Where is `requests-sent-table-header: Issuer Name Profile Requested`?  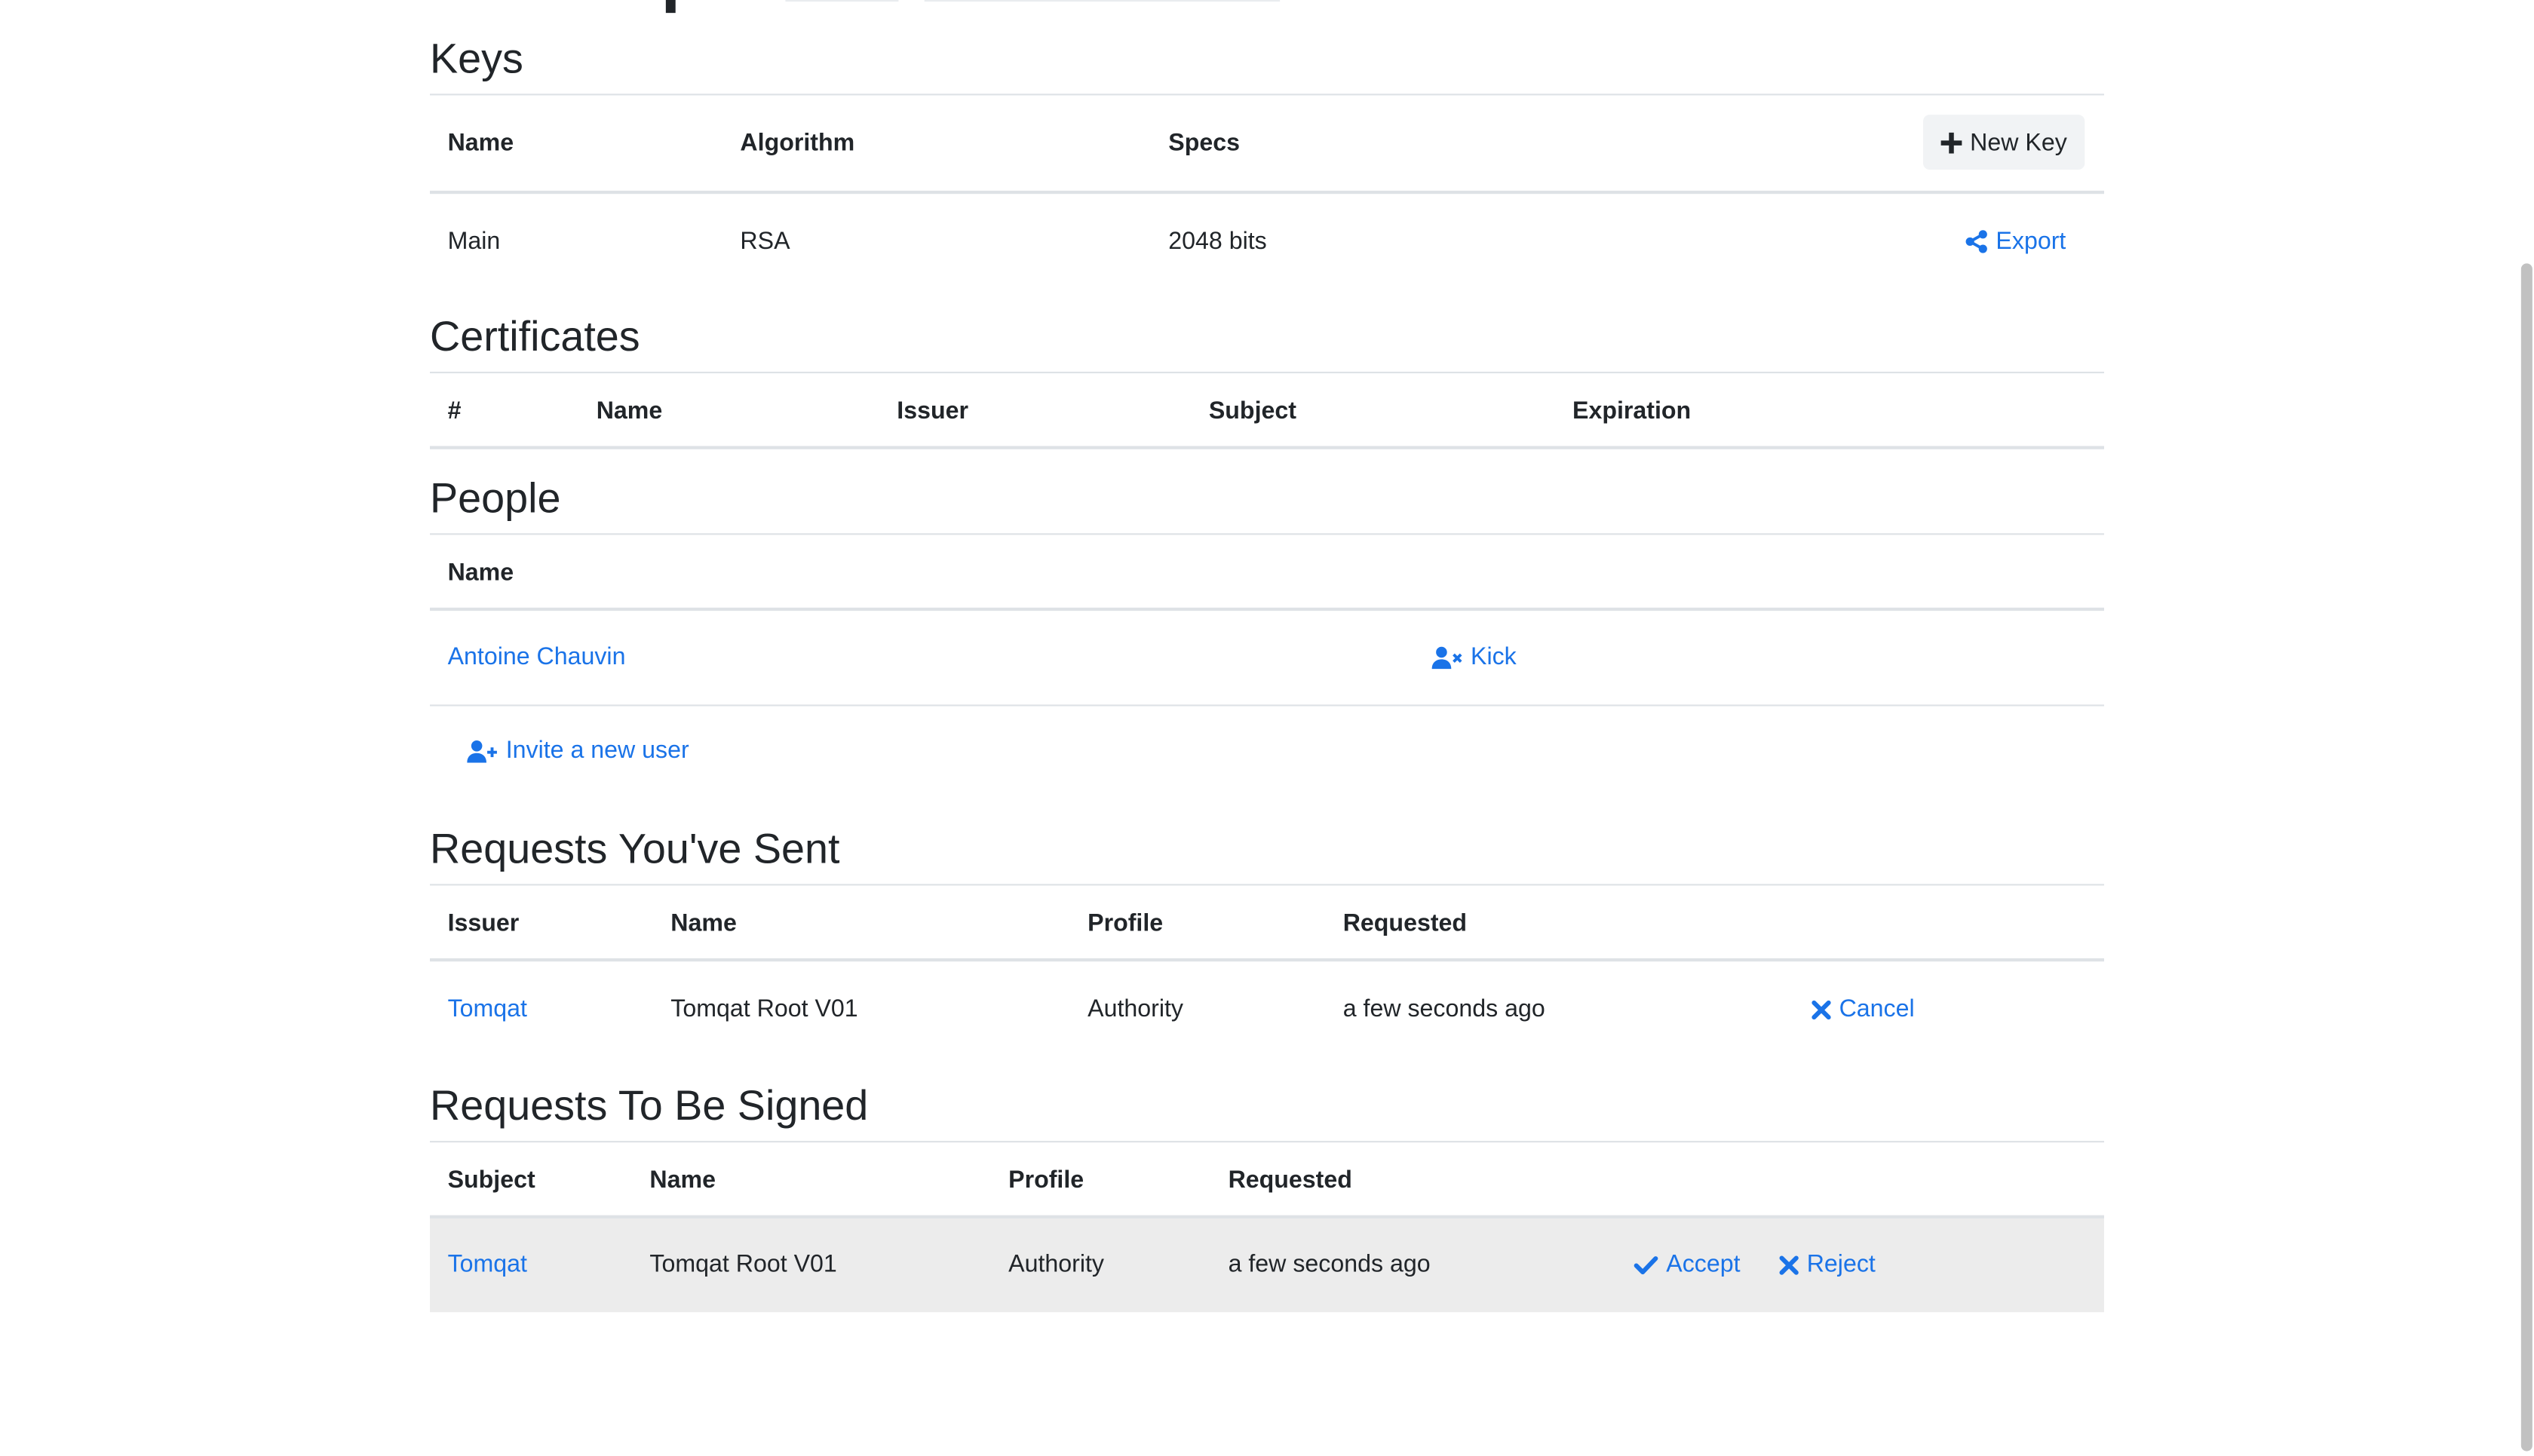 requests-sent-table-header: Issuer Name Profile Requested is located at coordinates (1267, 923).